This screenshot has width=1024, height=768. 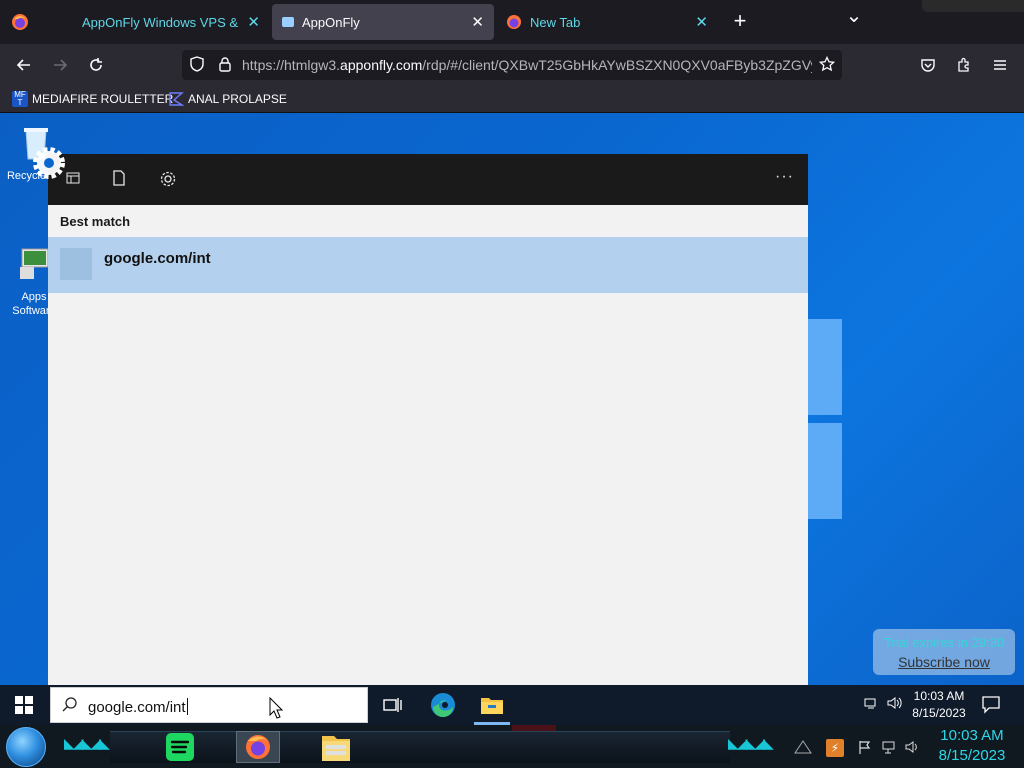 I want to click on web-result-icon, so click(x=76, y=264).